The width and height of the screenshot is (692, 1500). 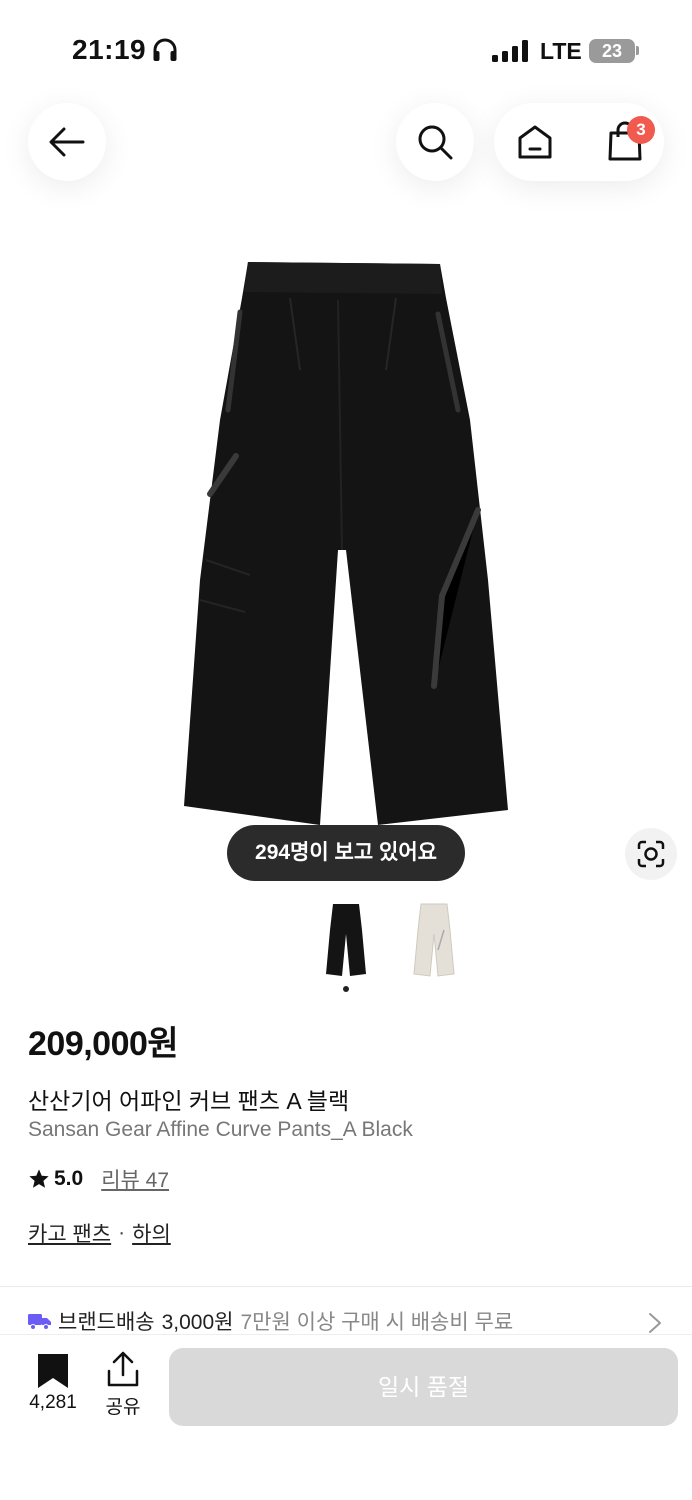 I want to click on product-name-english: Sansan Gear Affine Curve Pants_A Black, so click(x=220, y=1129).